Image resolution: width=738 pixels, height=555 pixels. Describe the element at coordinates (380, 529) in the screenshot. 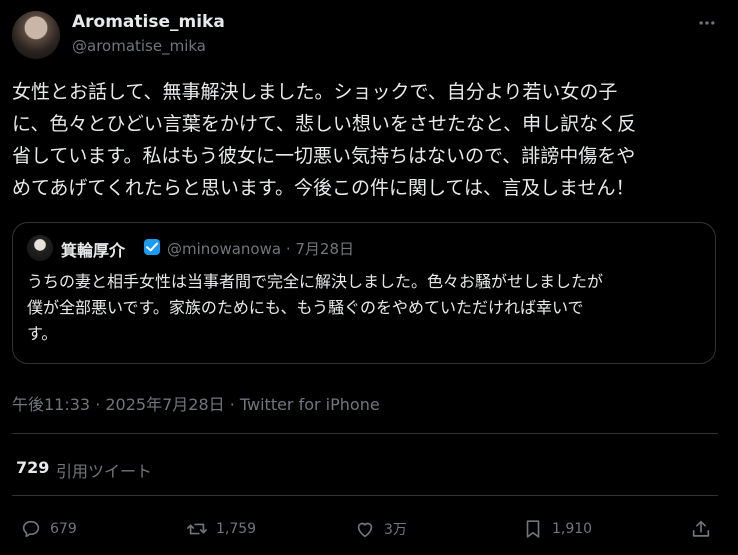

I see `like-button: 3万` at that location.